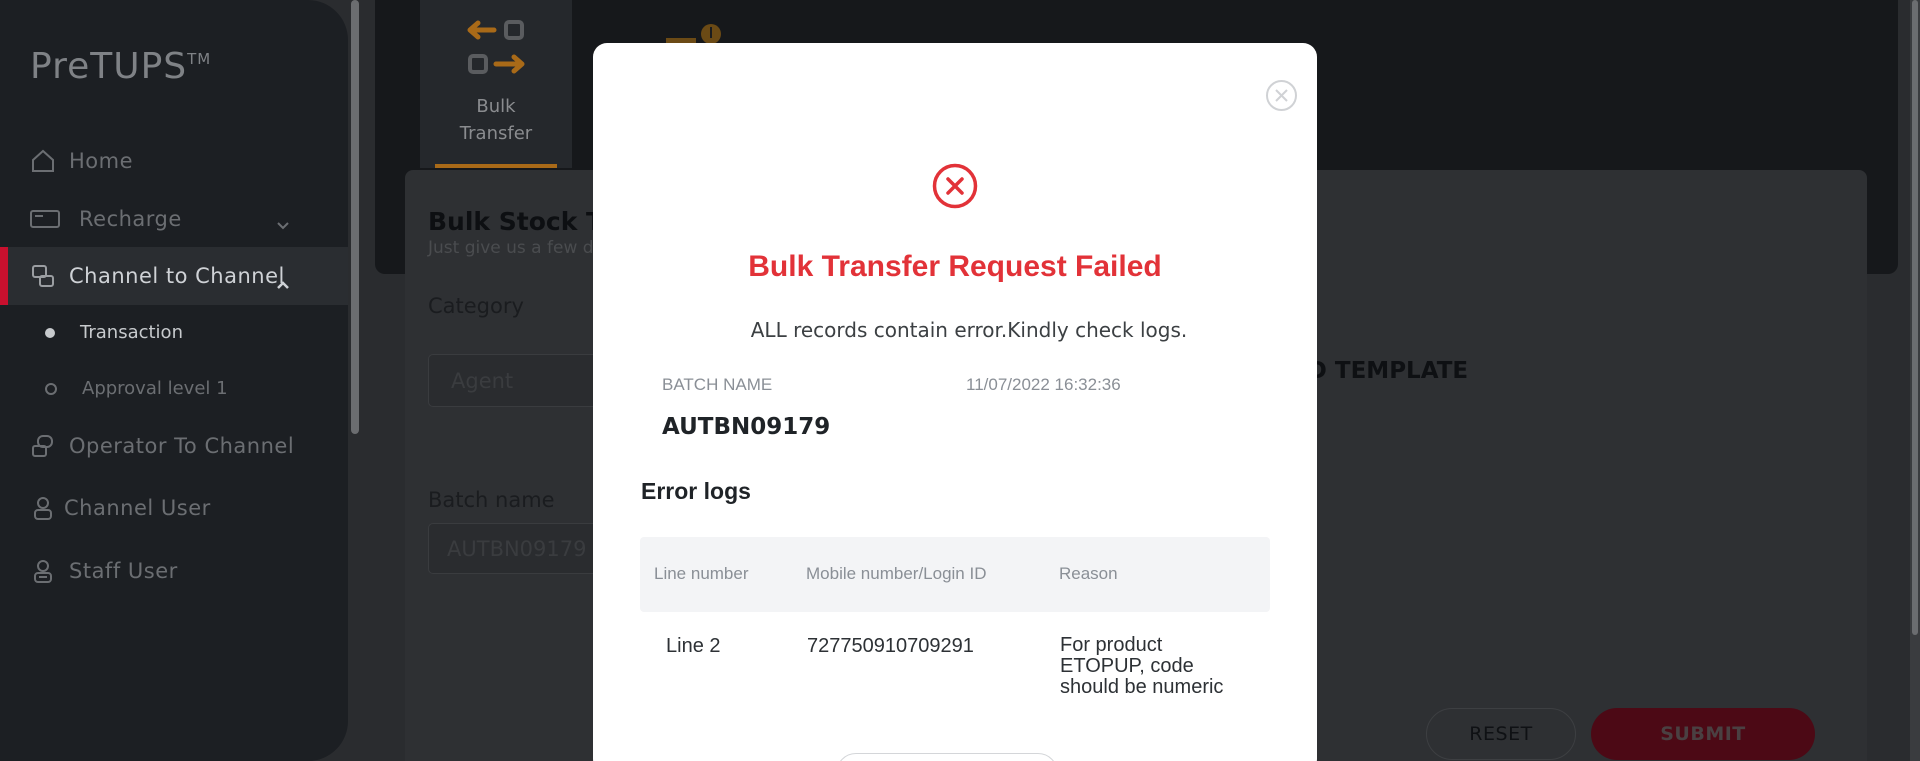 The height and width of the screenshot is (761, 1920). What do you see at coordinates (283, 283) in the screenshot?
I see `chevron-up-icon` at bounding box center [283, 283].